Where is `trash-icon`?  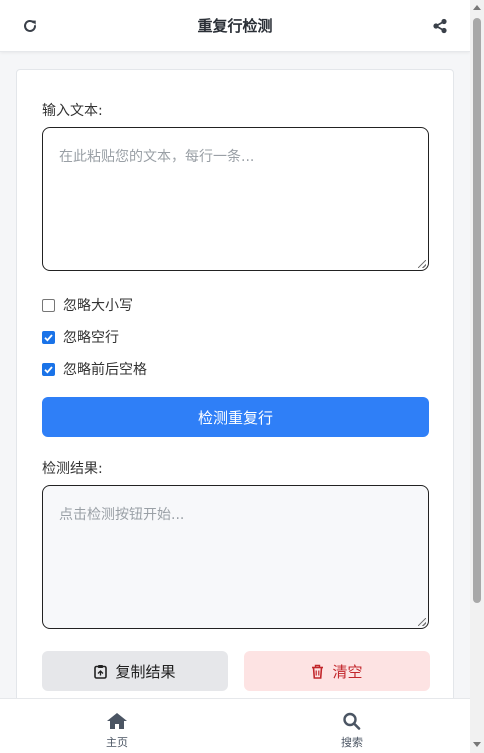 trash-icon is located at coordinates (318, 671).